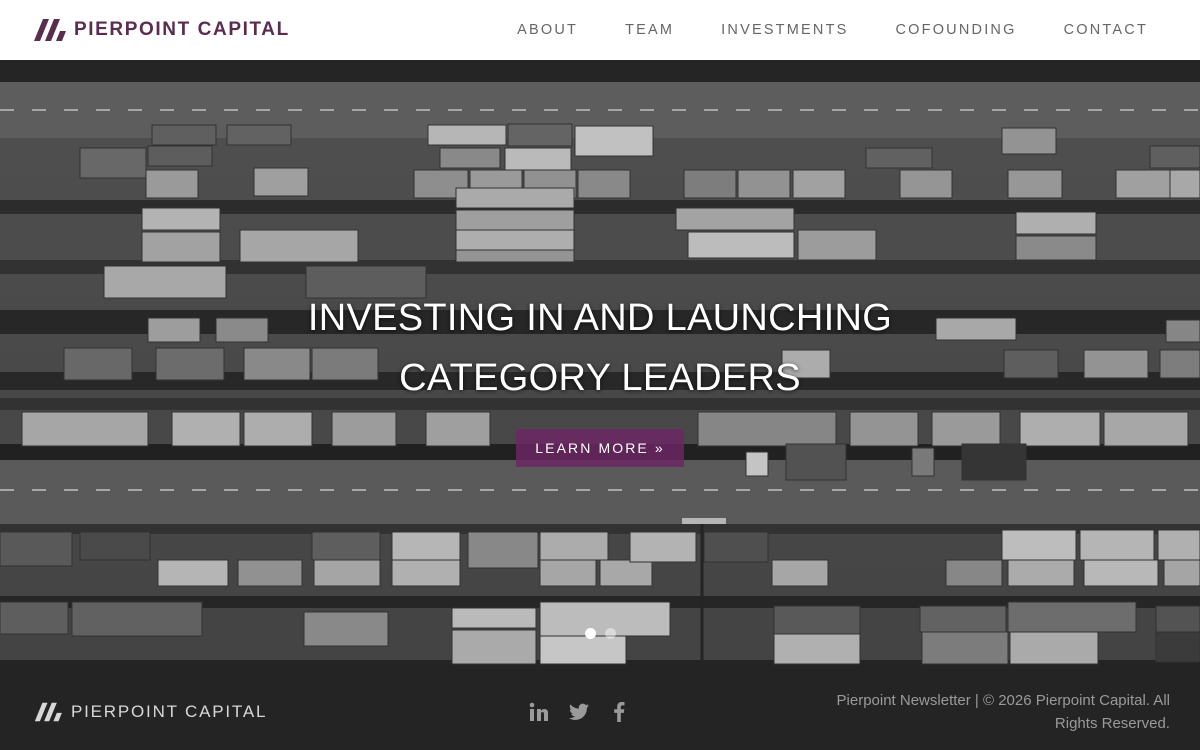  Describe the element at coordinates (1106, 30) in the screenshot. I see `nav-contact: CONTACT` at that location.